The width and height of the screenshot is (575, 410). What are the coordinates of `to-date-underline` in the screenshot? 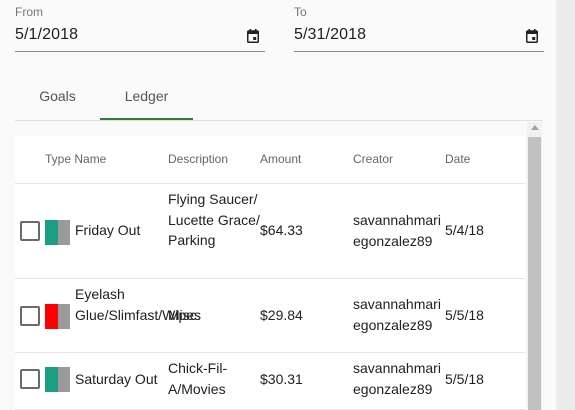 It's located at (419, 51).